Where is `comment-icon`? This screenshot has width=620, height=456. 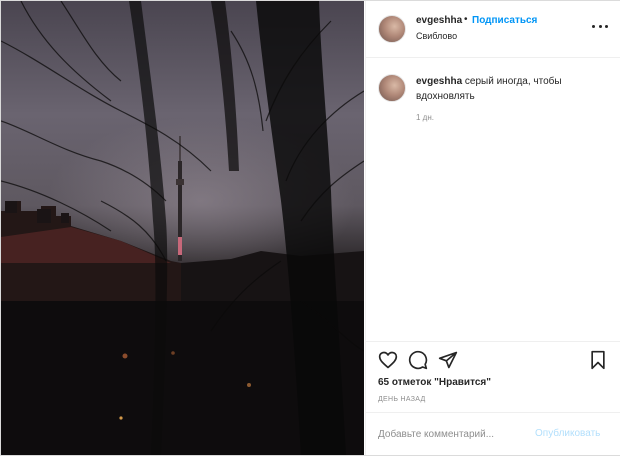 comment-icon is located at coordinates (418, 360).